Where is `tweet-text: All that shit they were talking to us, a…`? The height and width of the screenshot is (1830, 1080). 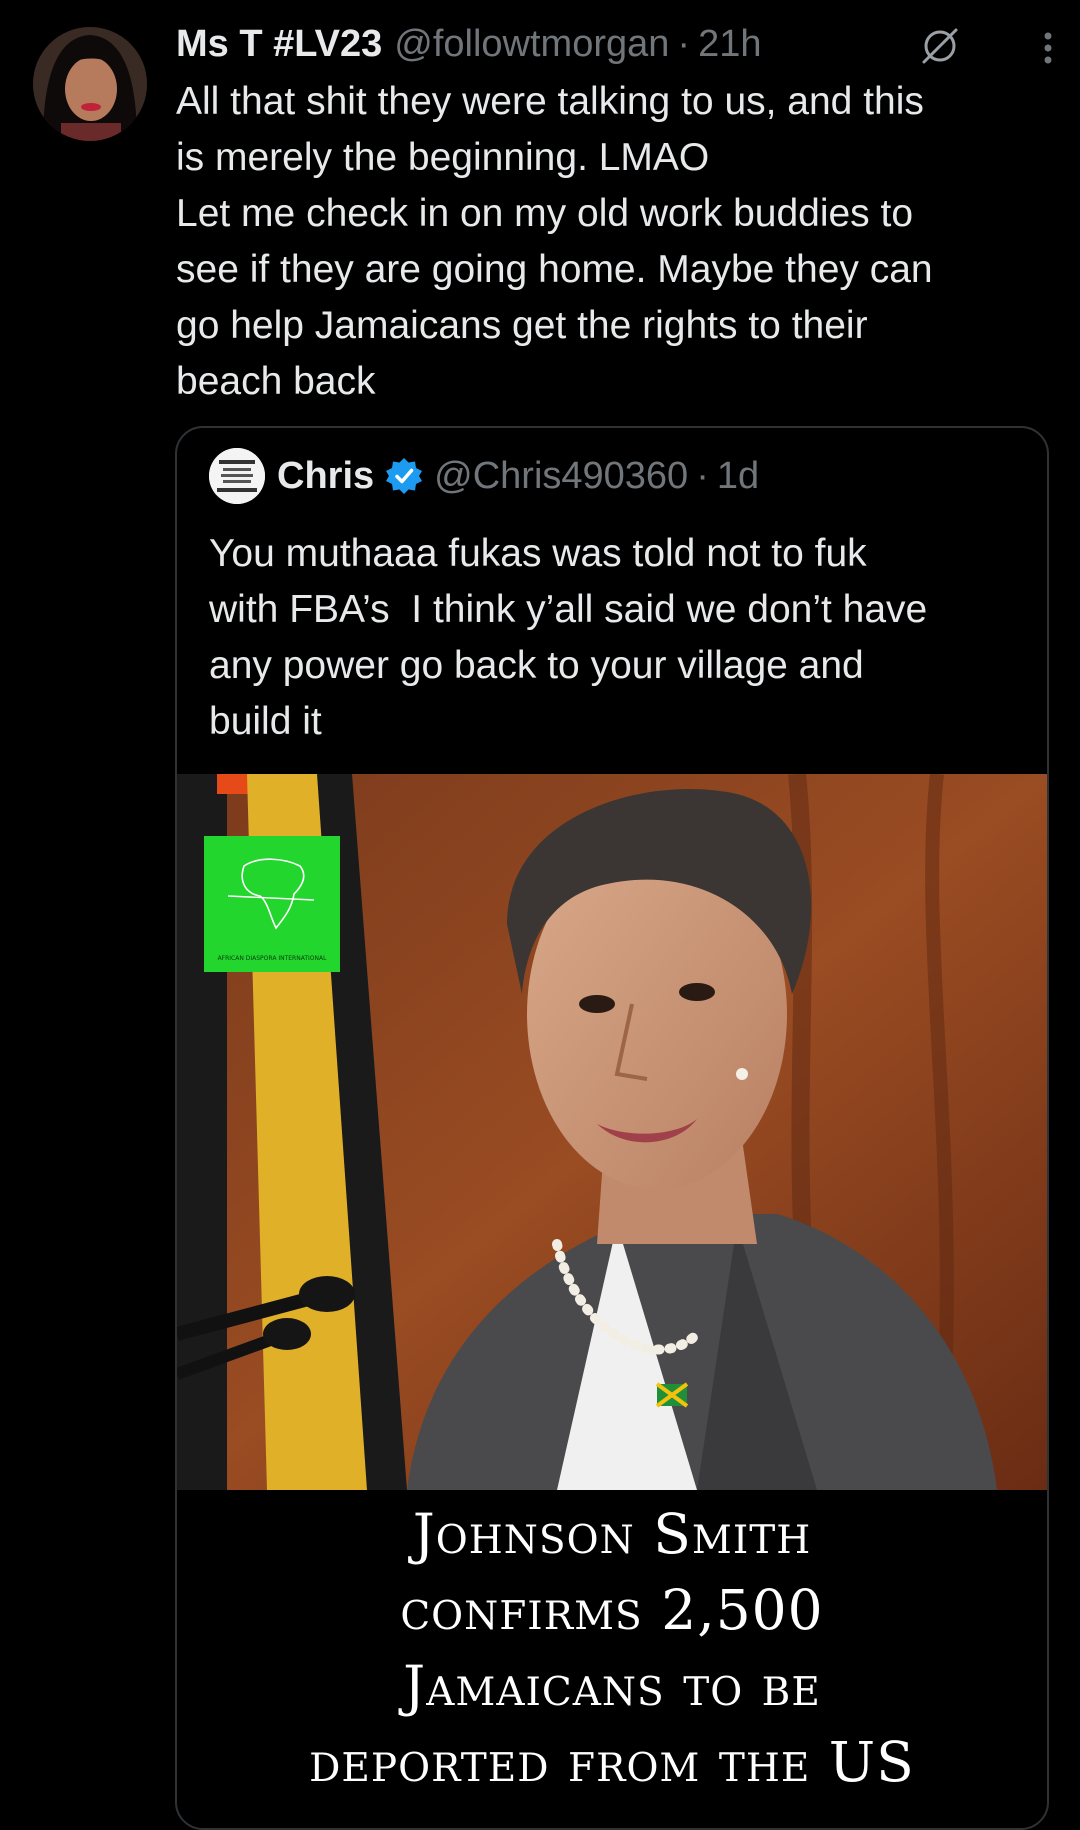
tweet-text: All that shit they were talking to us, a… is located at coordinates (606, 242).